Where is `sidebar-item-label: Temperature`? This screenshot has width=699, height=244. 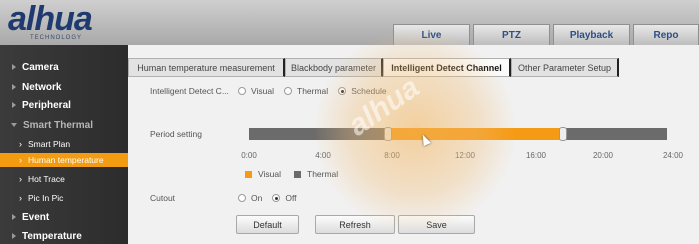
sidebar-item-label: Temperature is located at coordinates (52, 236).